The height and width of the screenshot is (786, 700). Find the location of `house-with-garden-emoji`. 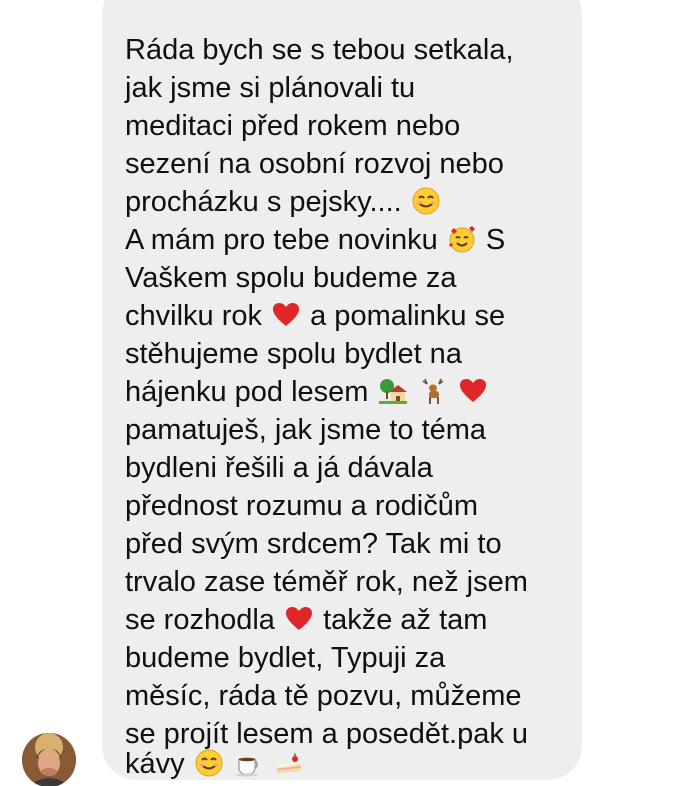

house-with-garden-emoji is located at coordinates (392, 391).